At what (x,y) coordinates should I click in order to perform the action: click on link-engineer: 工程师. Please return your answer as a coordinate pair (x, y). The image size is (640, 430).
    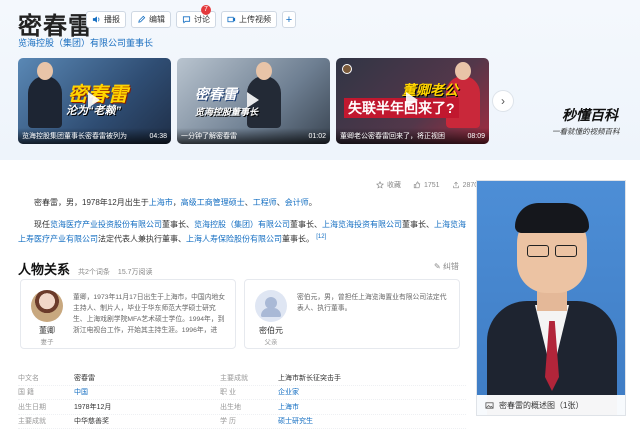
    Looking at the image, I should click on (265, 202).